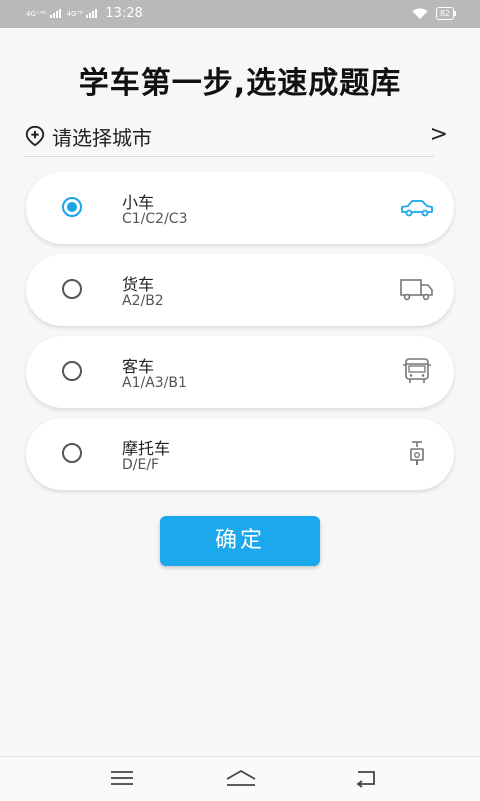 The width and height of the screenshot is (480, 801). Describe the element at coordinates (236, 136) in the screenshot. I see `city-selector: 请选择城市 >` at that location.